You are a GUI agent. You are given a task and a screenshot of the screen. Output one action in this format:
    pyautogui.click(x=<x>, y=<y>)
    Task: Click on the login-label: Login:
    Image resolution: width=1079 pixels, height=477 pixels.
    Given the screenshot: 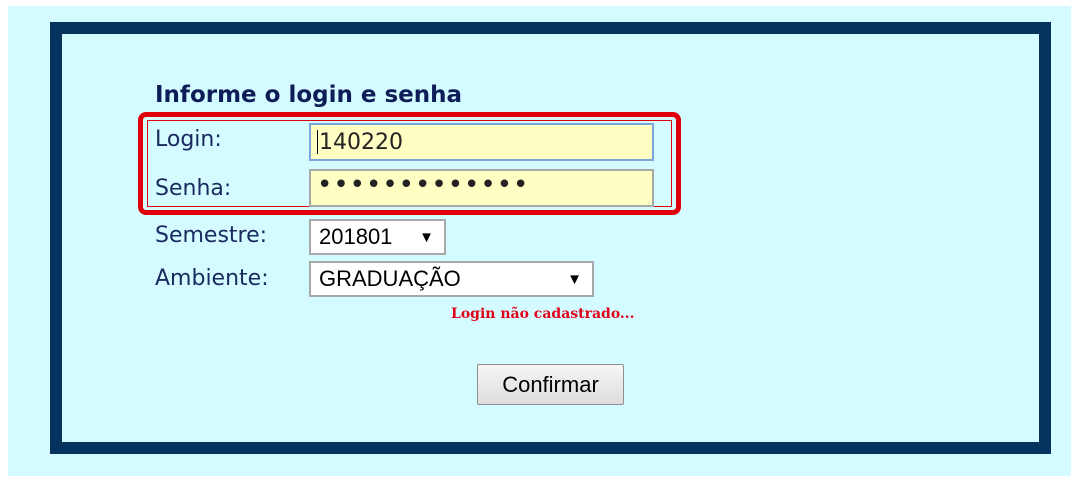 What is the action you would take?
    pyautogui.click(x=188, y=139)
    